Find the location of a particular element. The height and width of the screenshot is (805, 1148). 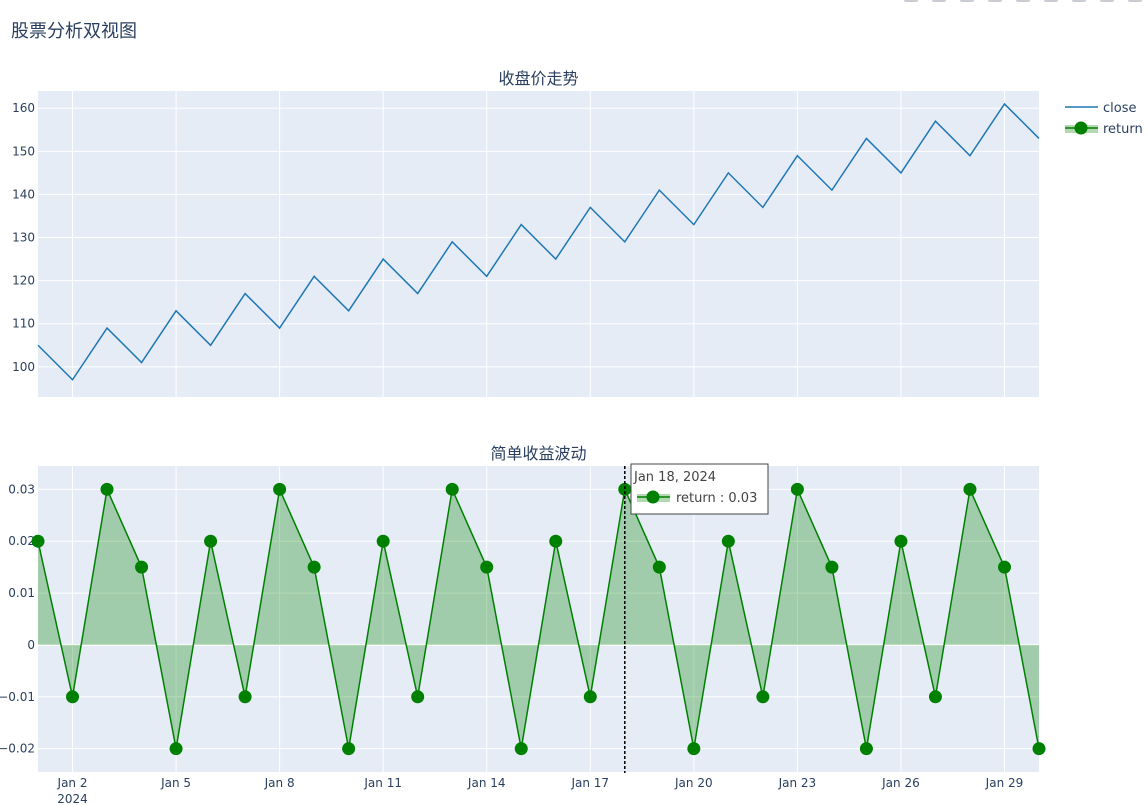

y-tick-label: 150 is located at coordinates (23, 151).